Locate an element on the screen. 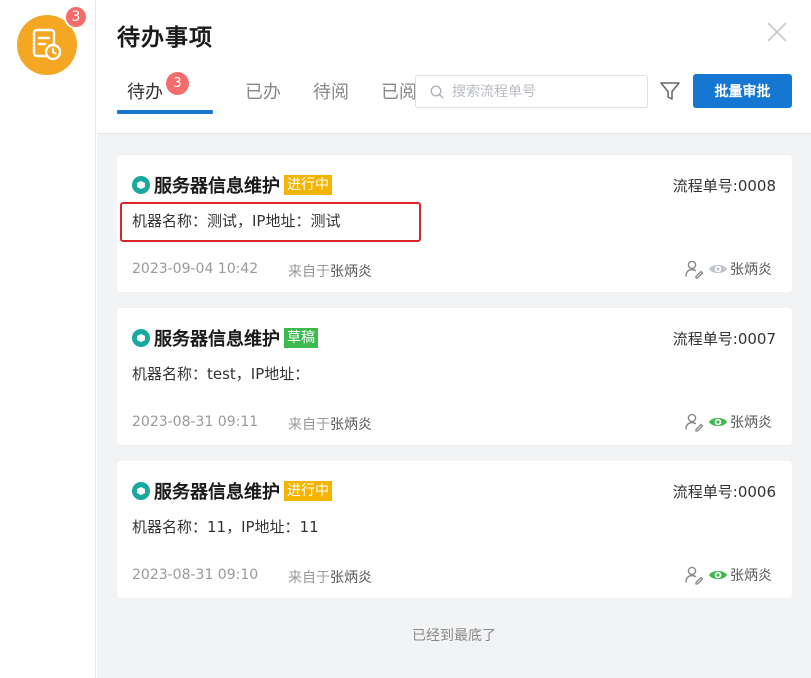 Image resolution: width=811 pixels, height=678 pixels. card-time: 2023-09-04 10:42 is located at coordinates (195, 269).